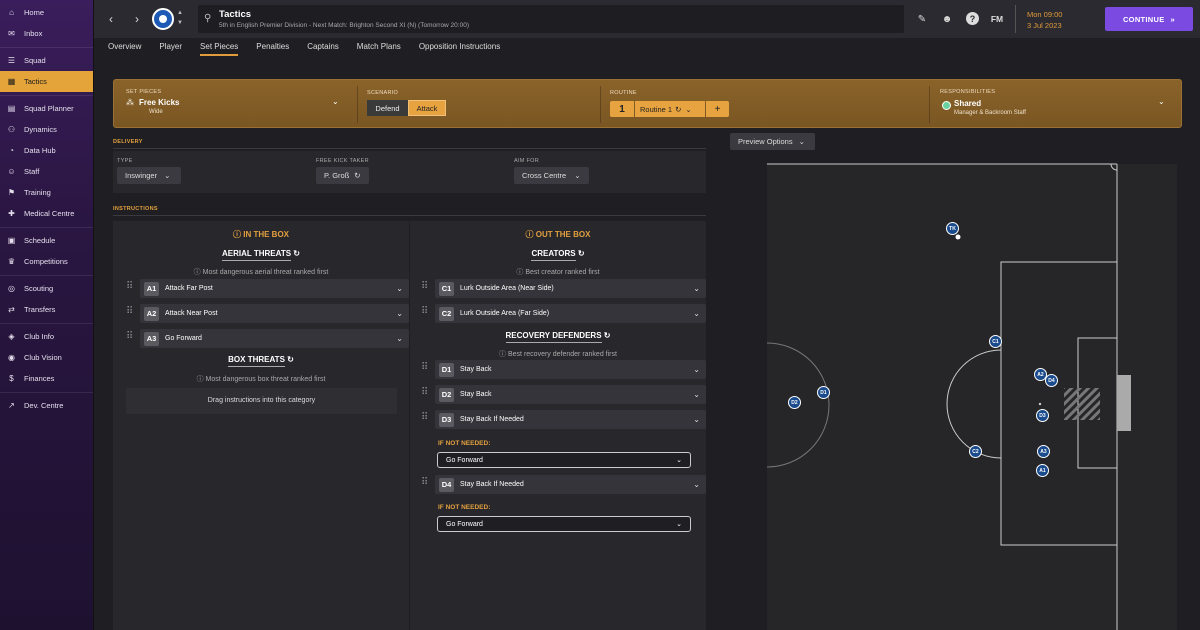  I want to click on tab-set-pieces: Set Pieces, so click(219, 48).